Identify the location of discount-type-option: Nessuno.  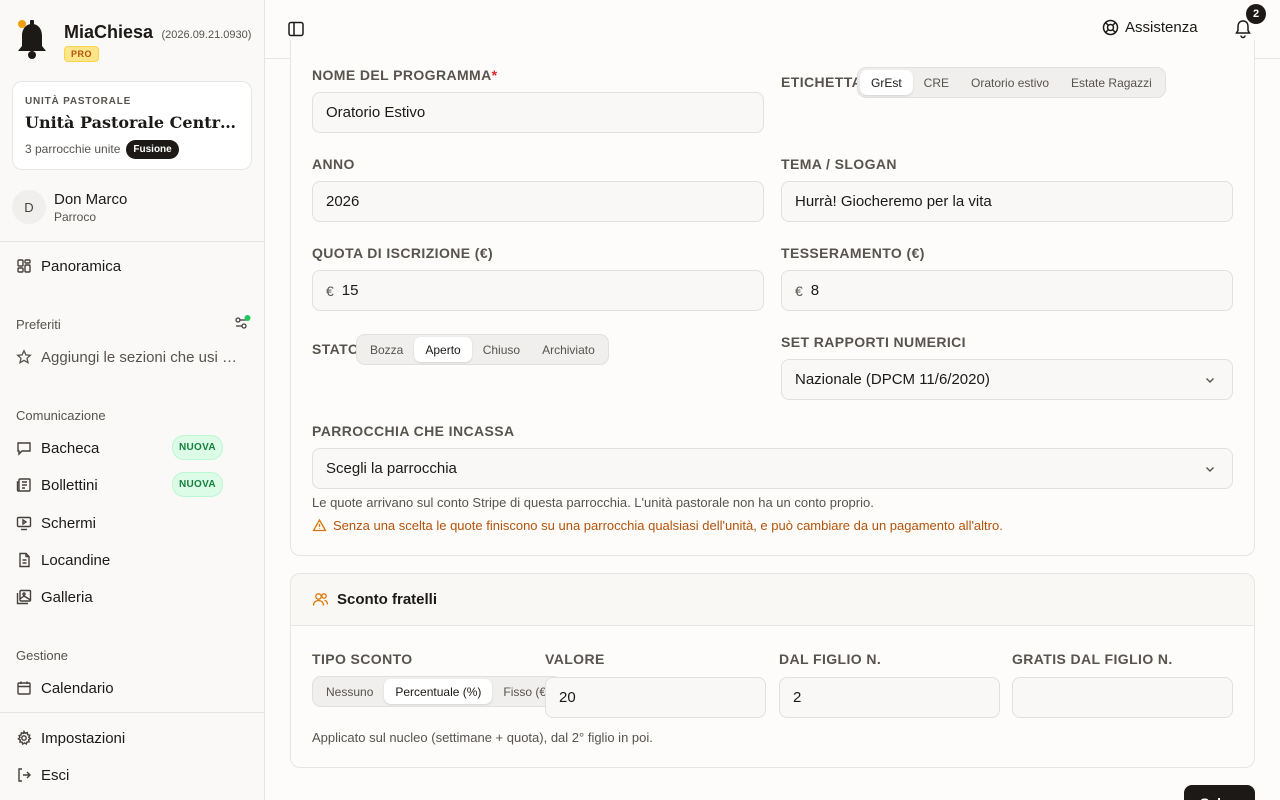
(349, 691).